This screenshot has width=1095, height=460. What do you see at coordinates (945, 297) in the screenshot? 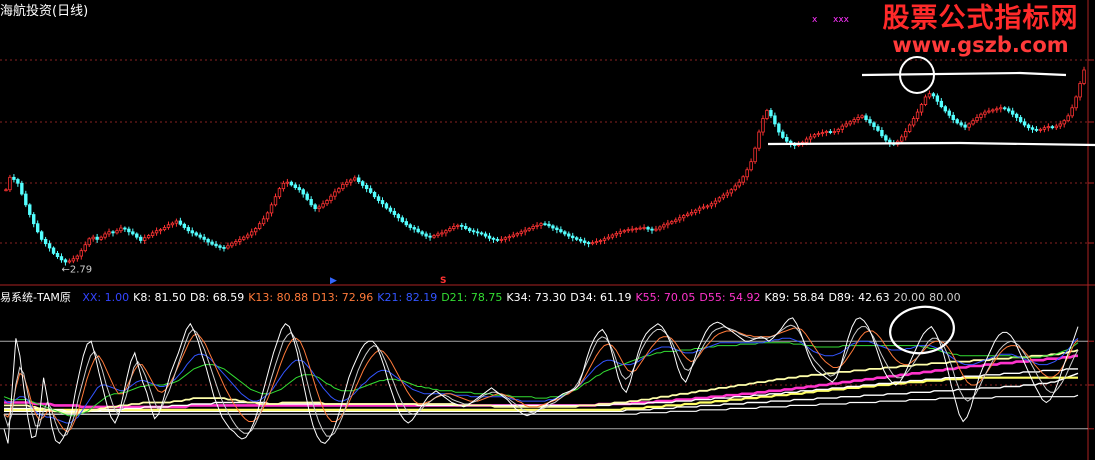
I see `legend-item: 80.00` at bounding box center [945, 297].